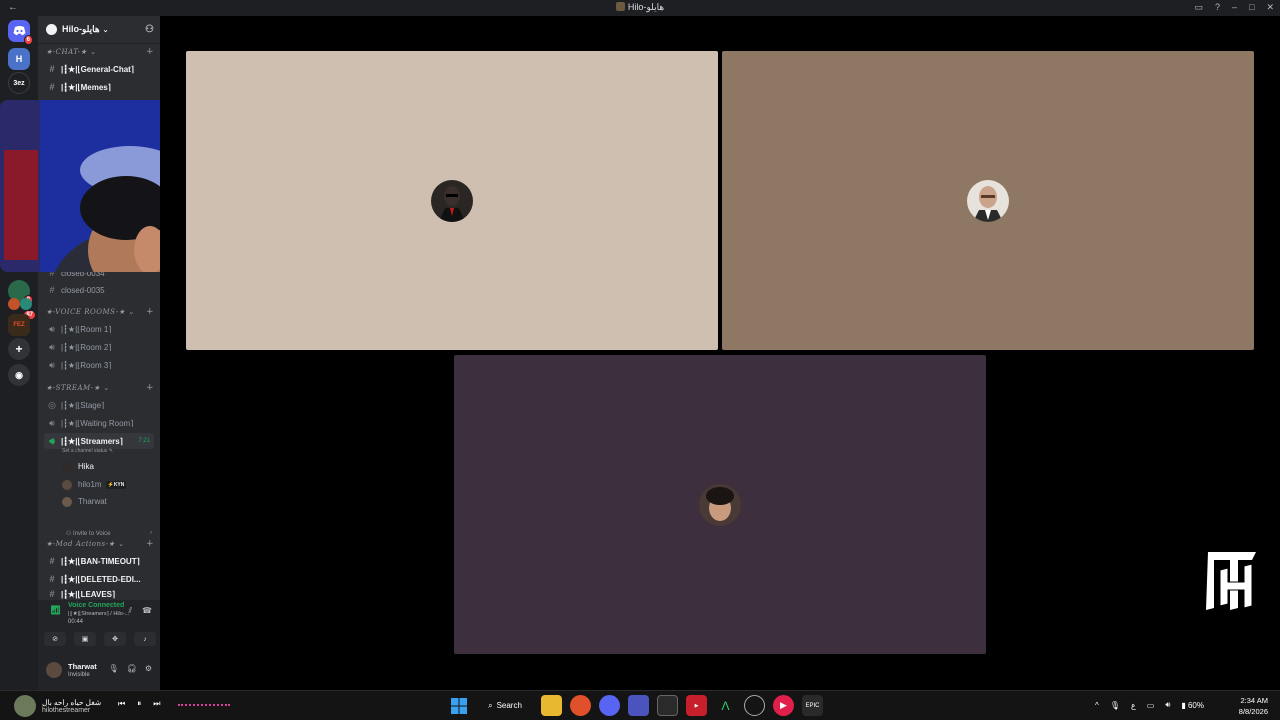  What do you see at coordinates (55, 610) in the screenshot?
I see `signal-icon: 📶︎` at bounding box center [55, 610].